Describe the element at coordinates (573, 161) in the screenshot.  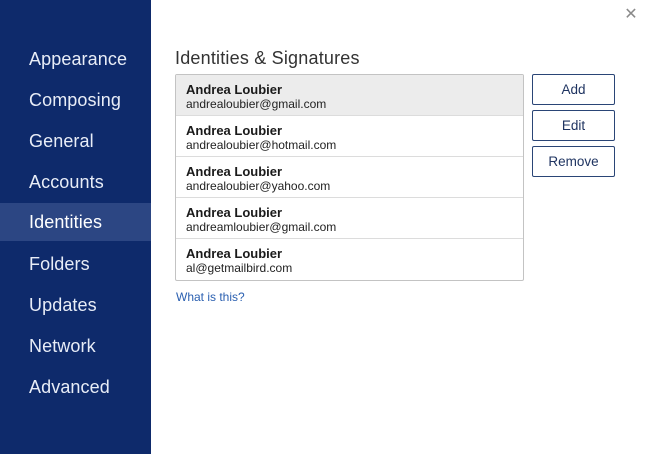
I see `remove-button: Remove` at that location.